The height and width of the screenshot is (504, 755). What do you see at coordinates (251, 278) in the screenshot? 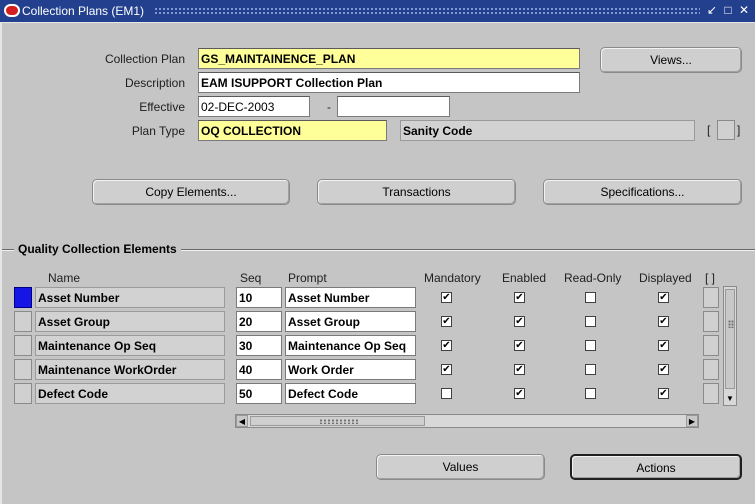
I see `column-header-seq: Seq` at bounding box center [251, 278].